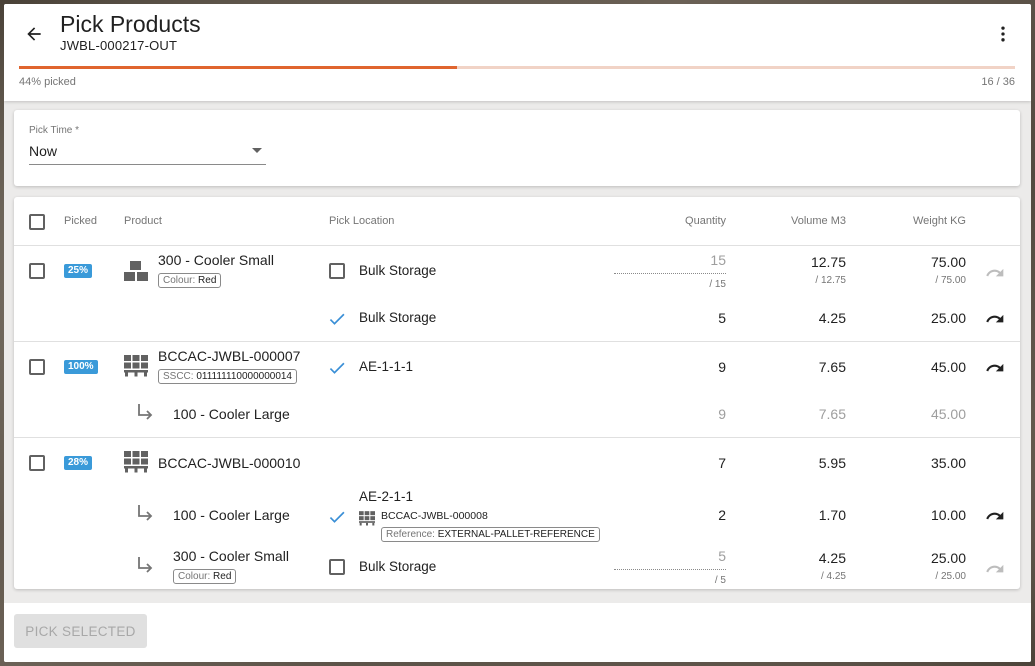 This screenshot has width=1035, height=666. Describe the element at coordinates (238, 67) in the screenshot. I see `pick-progress-fill` at that location.